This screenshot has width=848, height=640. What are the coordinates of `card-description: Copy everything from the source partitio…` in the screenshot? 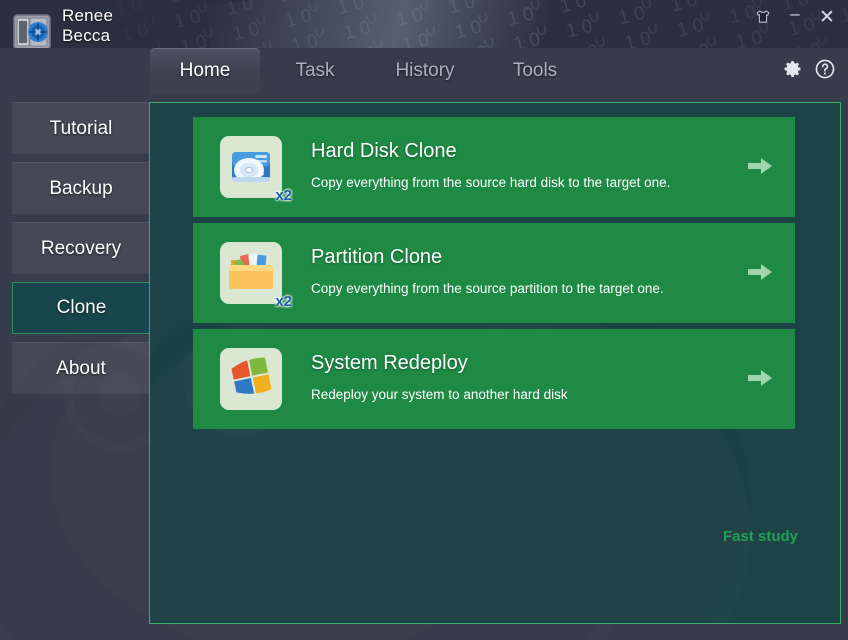 It's located at (487, 288).